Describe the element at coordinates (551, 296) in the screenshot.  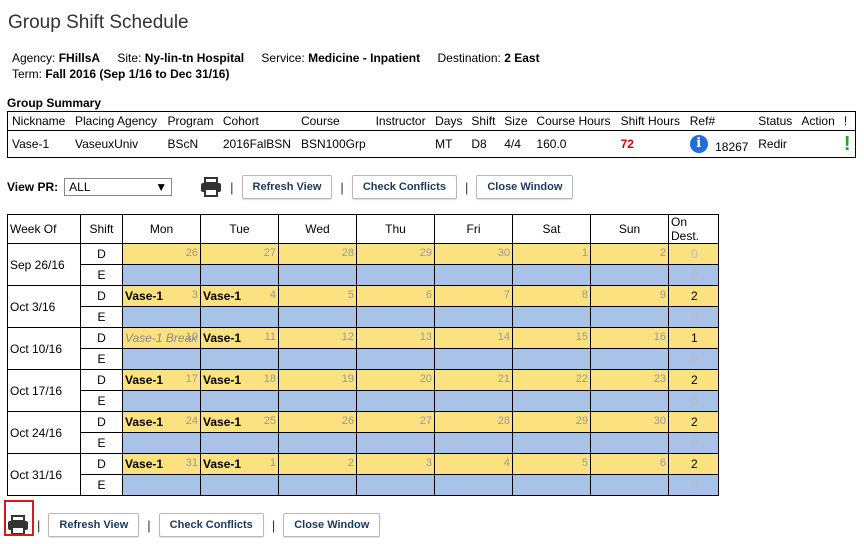
I see `day-shift-cell: 8` at that location.